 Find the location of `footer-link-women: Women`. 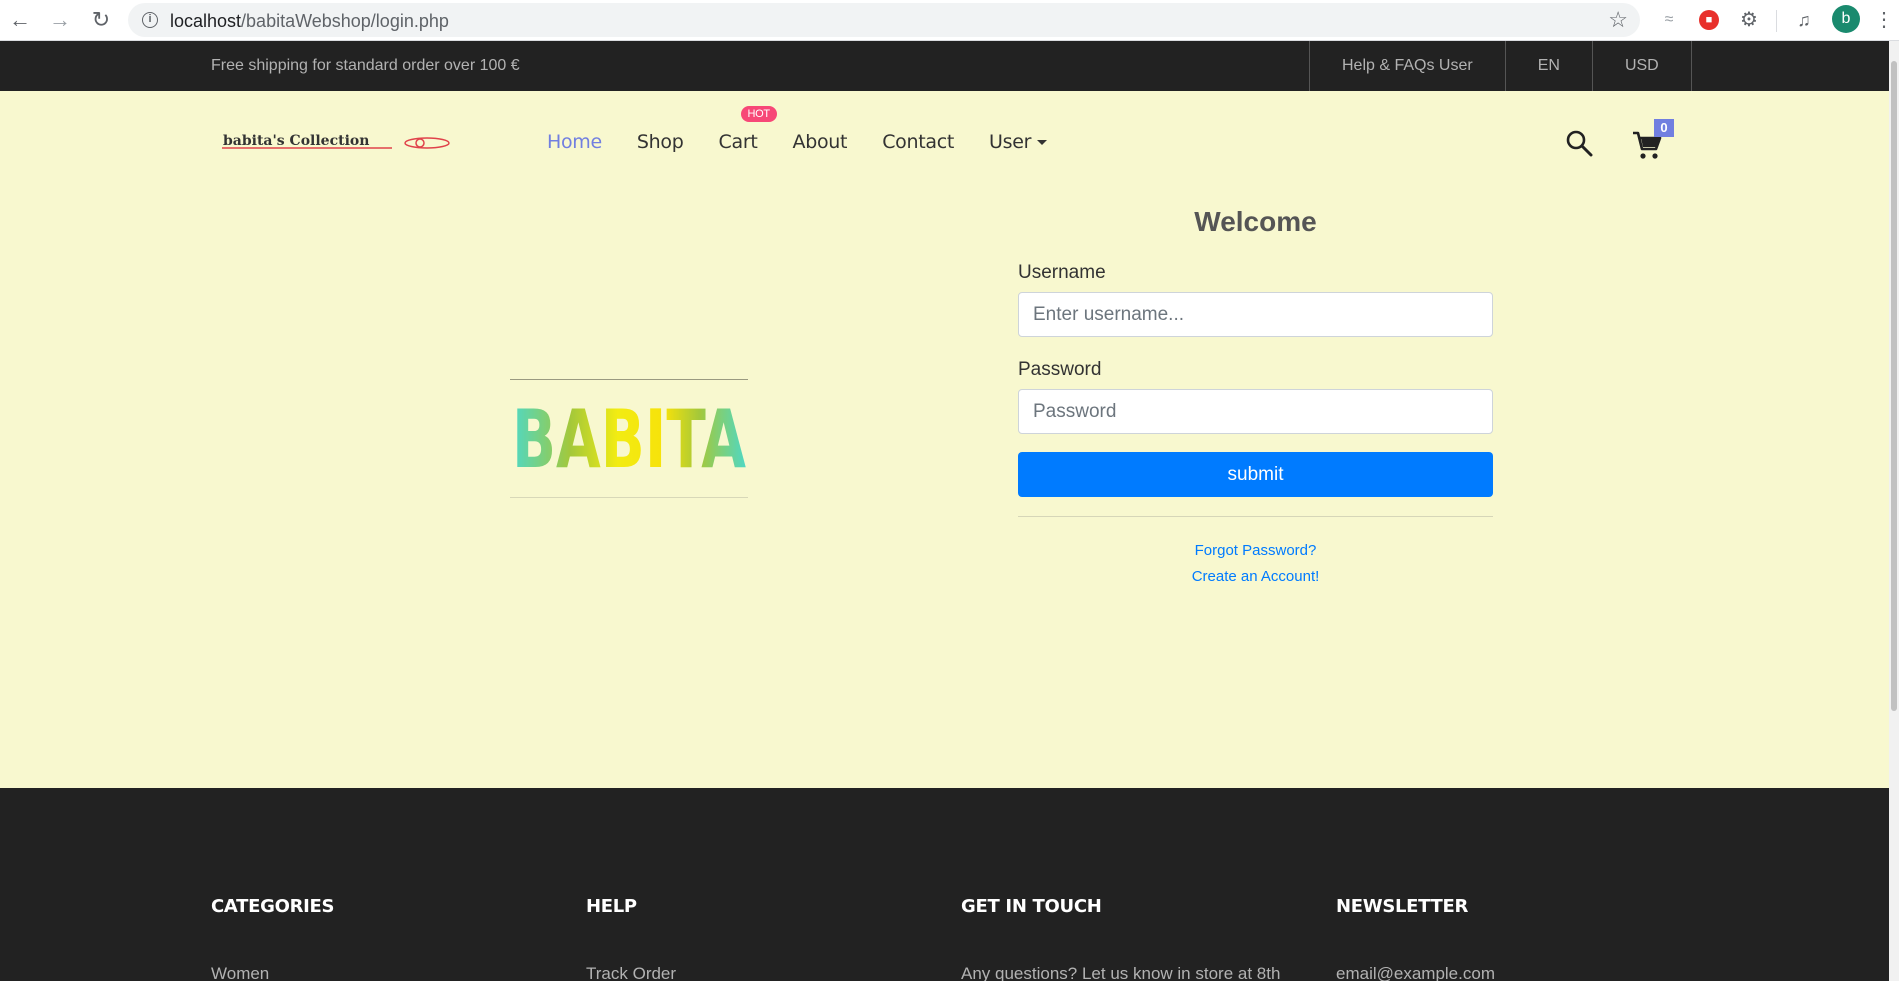

footer-link-women: Women is located at coordinates (272, 972).